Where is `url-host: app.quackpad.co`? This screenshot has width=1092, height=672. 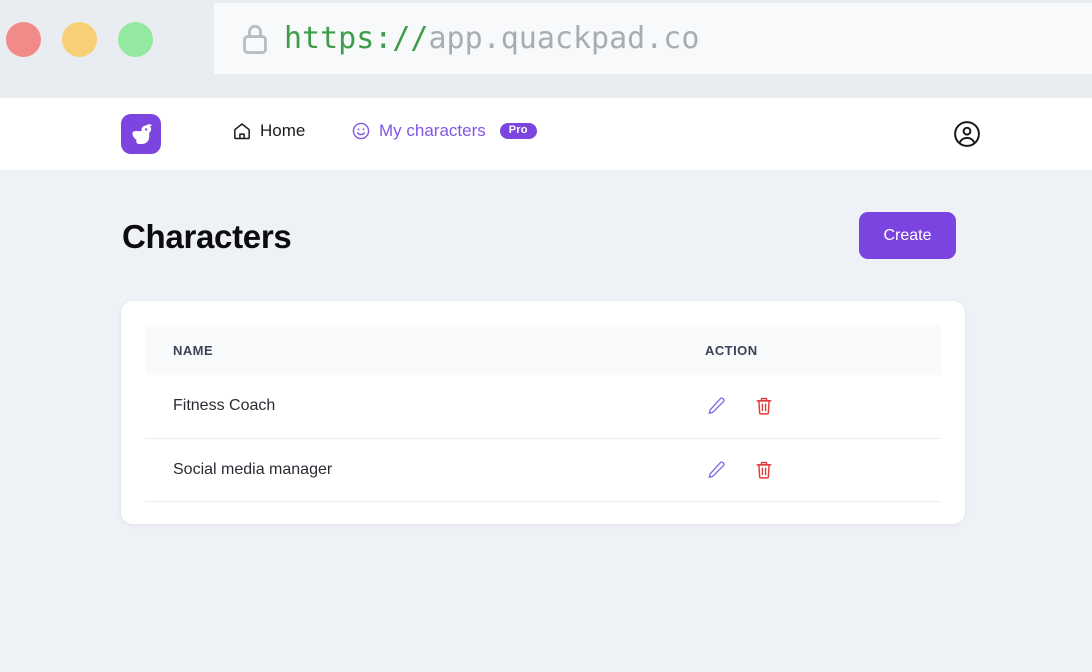
url-host: app.quackpad.co is located at coordinates (564, 38).